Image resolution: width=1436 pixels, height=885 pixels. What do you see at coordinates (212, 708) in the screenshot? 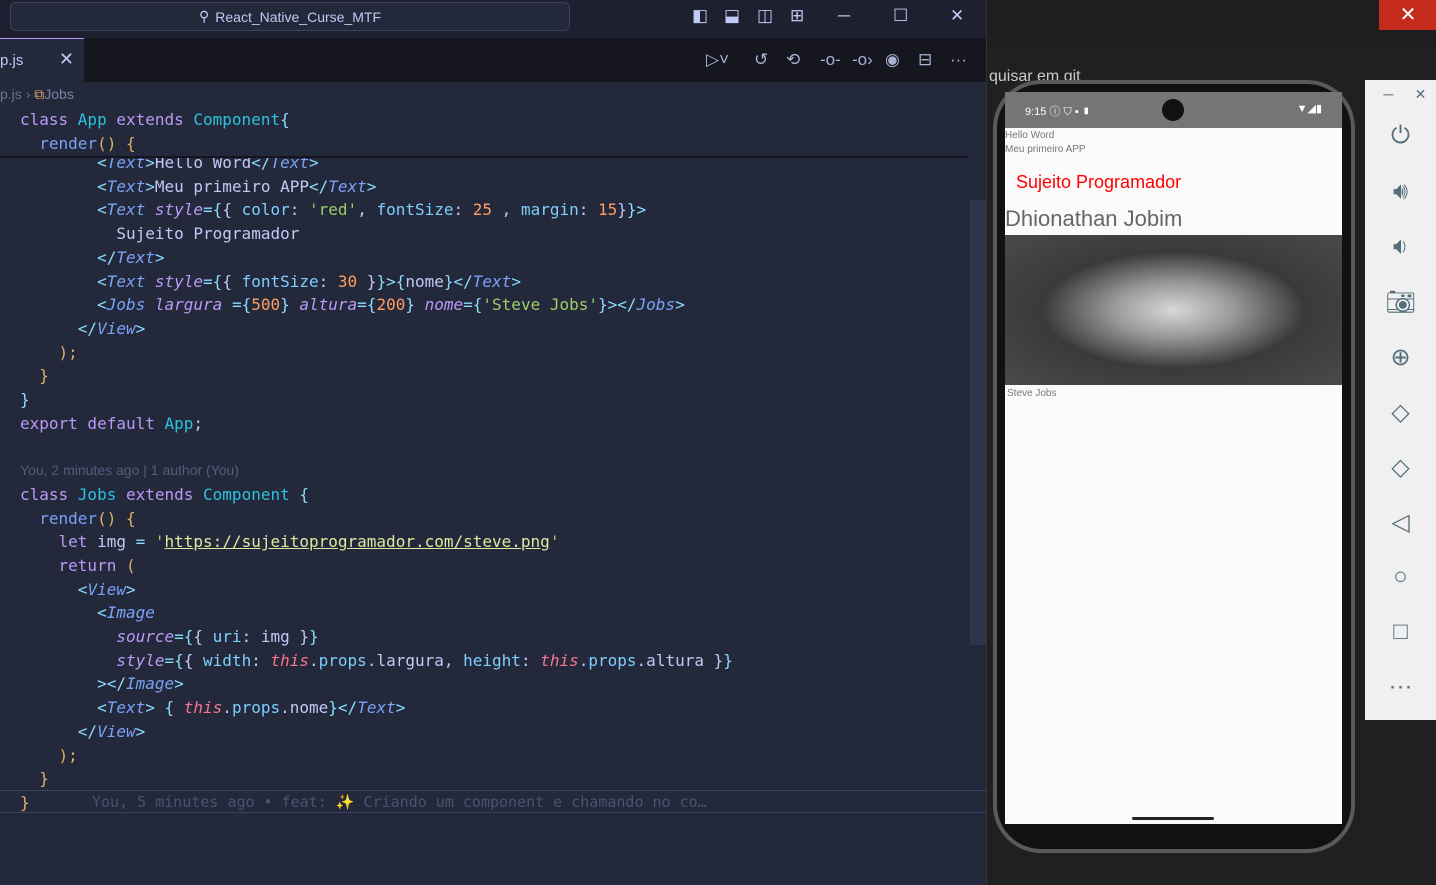
I see `code-line: <Text> { this.props.nome}</Text>` at bounding box center [212, 708].